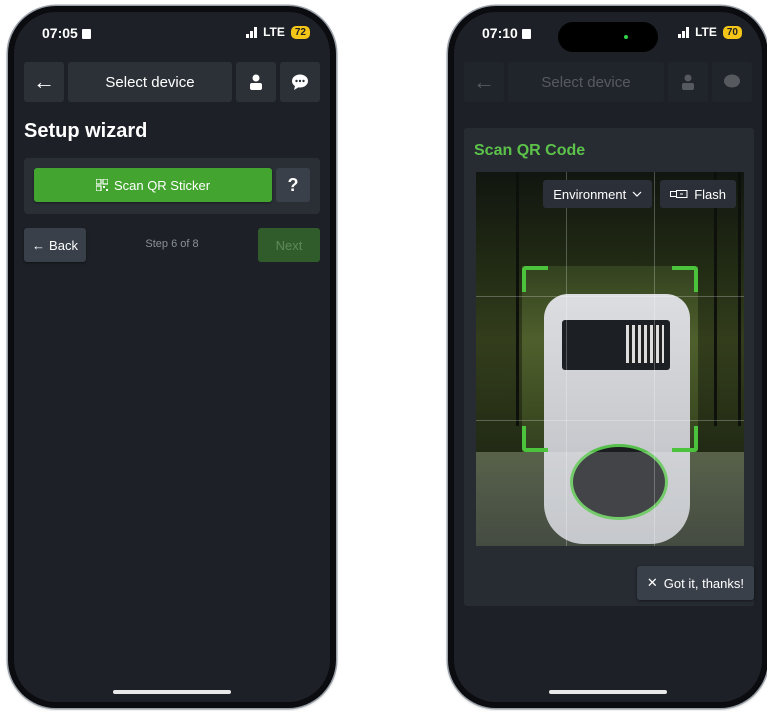  What do you see at coordinates (293, 185) in the screenshot?
I see `help-button: ?` at bounding box center [293, 185].